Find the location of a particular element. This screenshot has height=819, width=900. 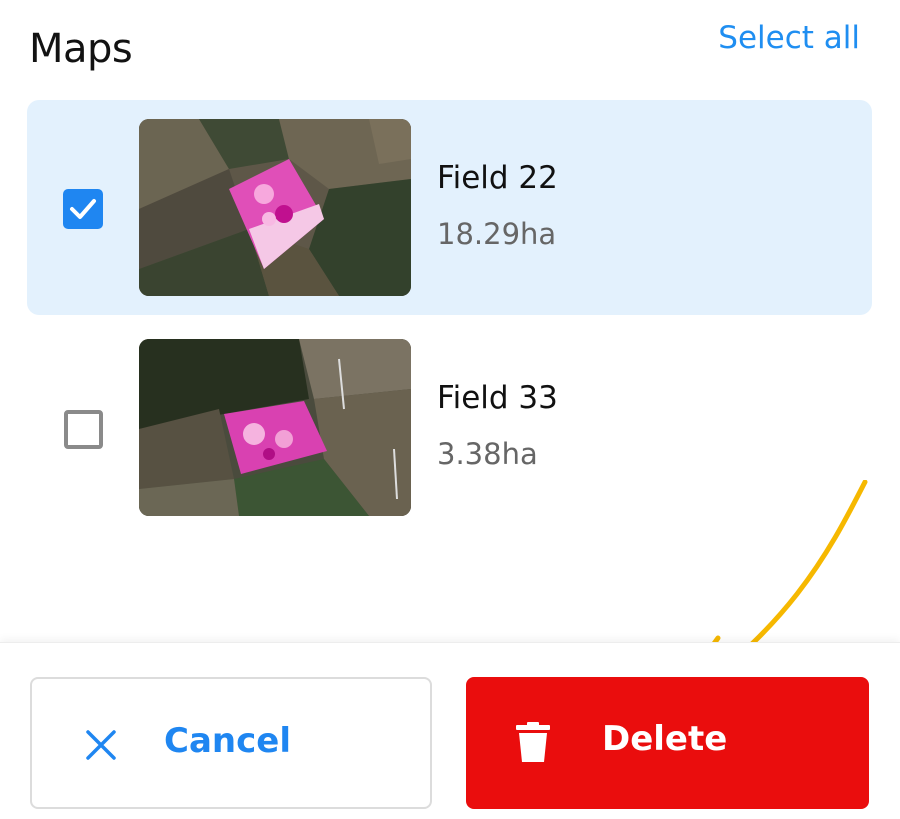

close-icon is located at coordinates (101, 749).